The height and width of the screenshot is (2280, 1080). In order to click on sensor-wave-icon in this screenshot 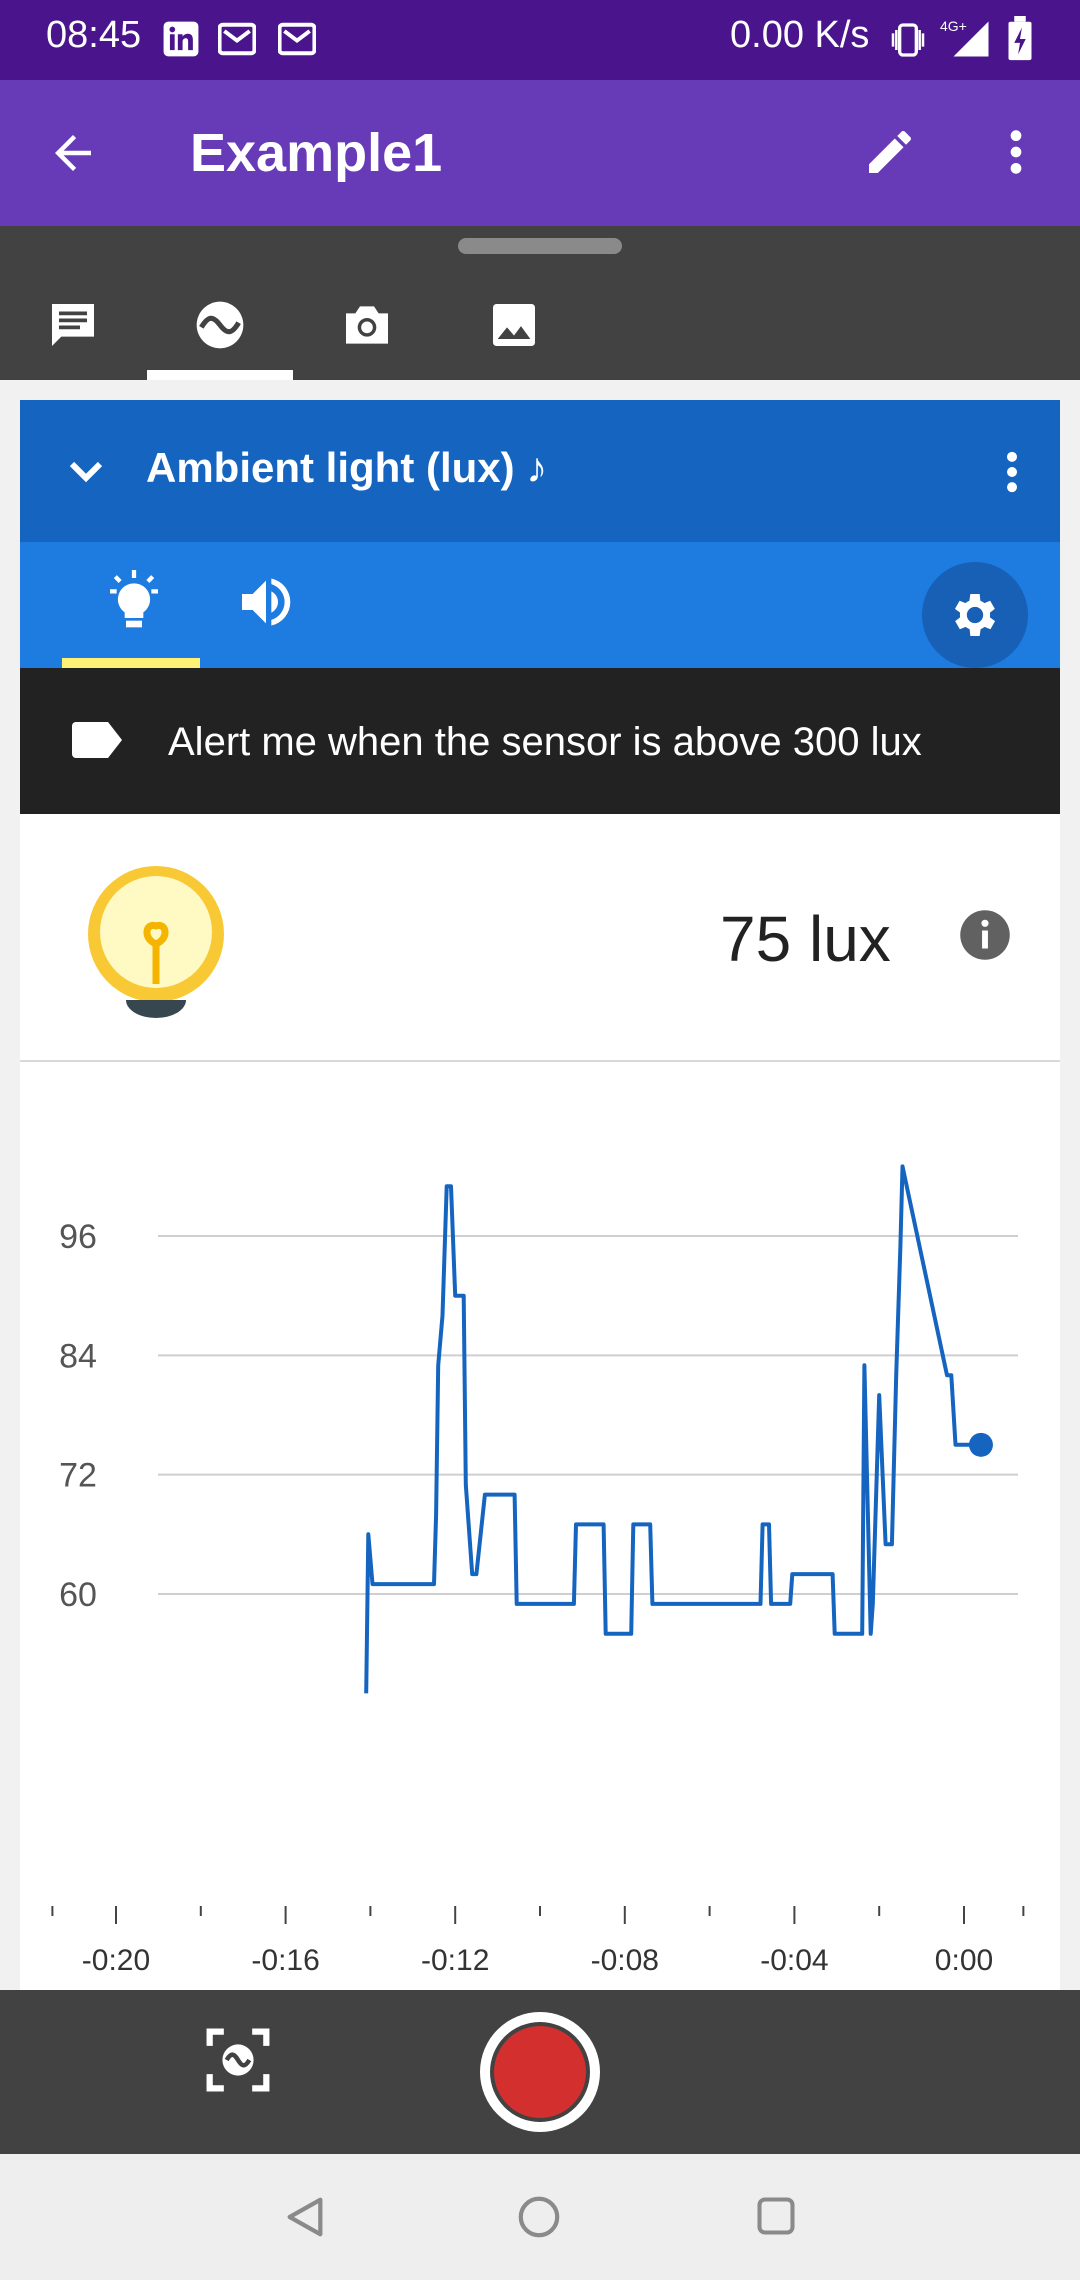, I will do `click(220, 325)`.